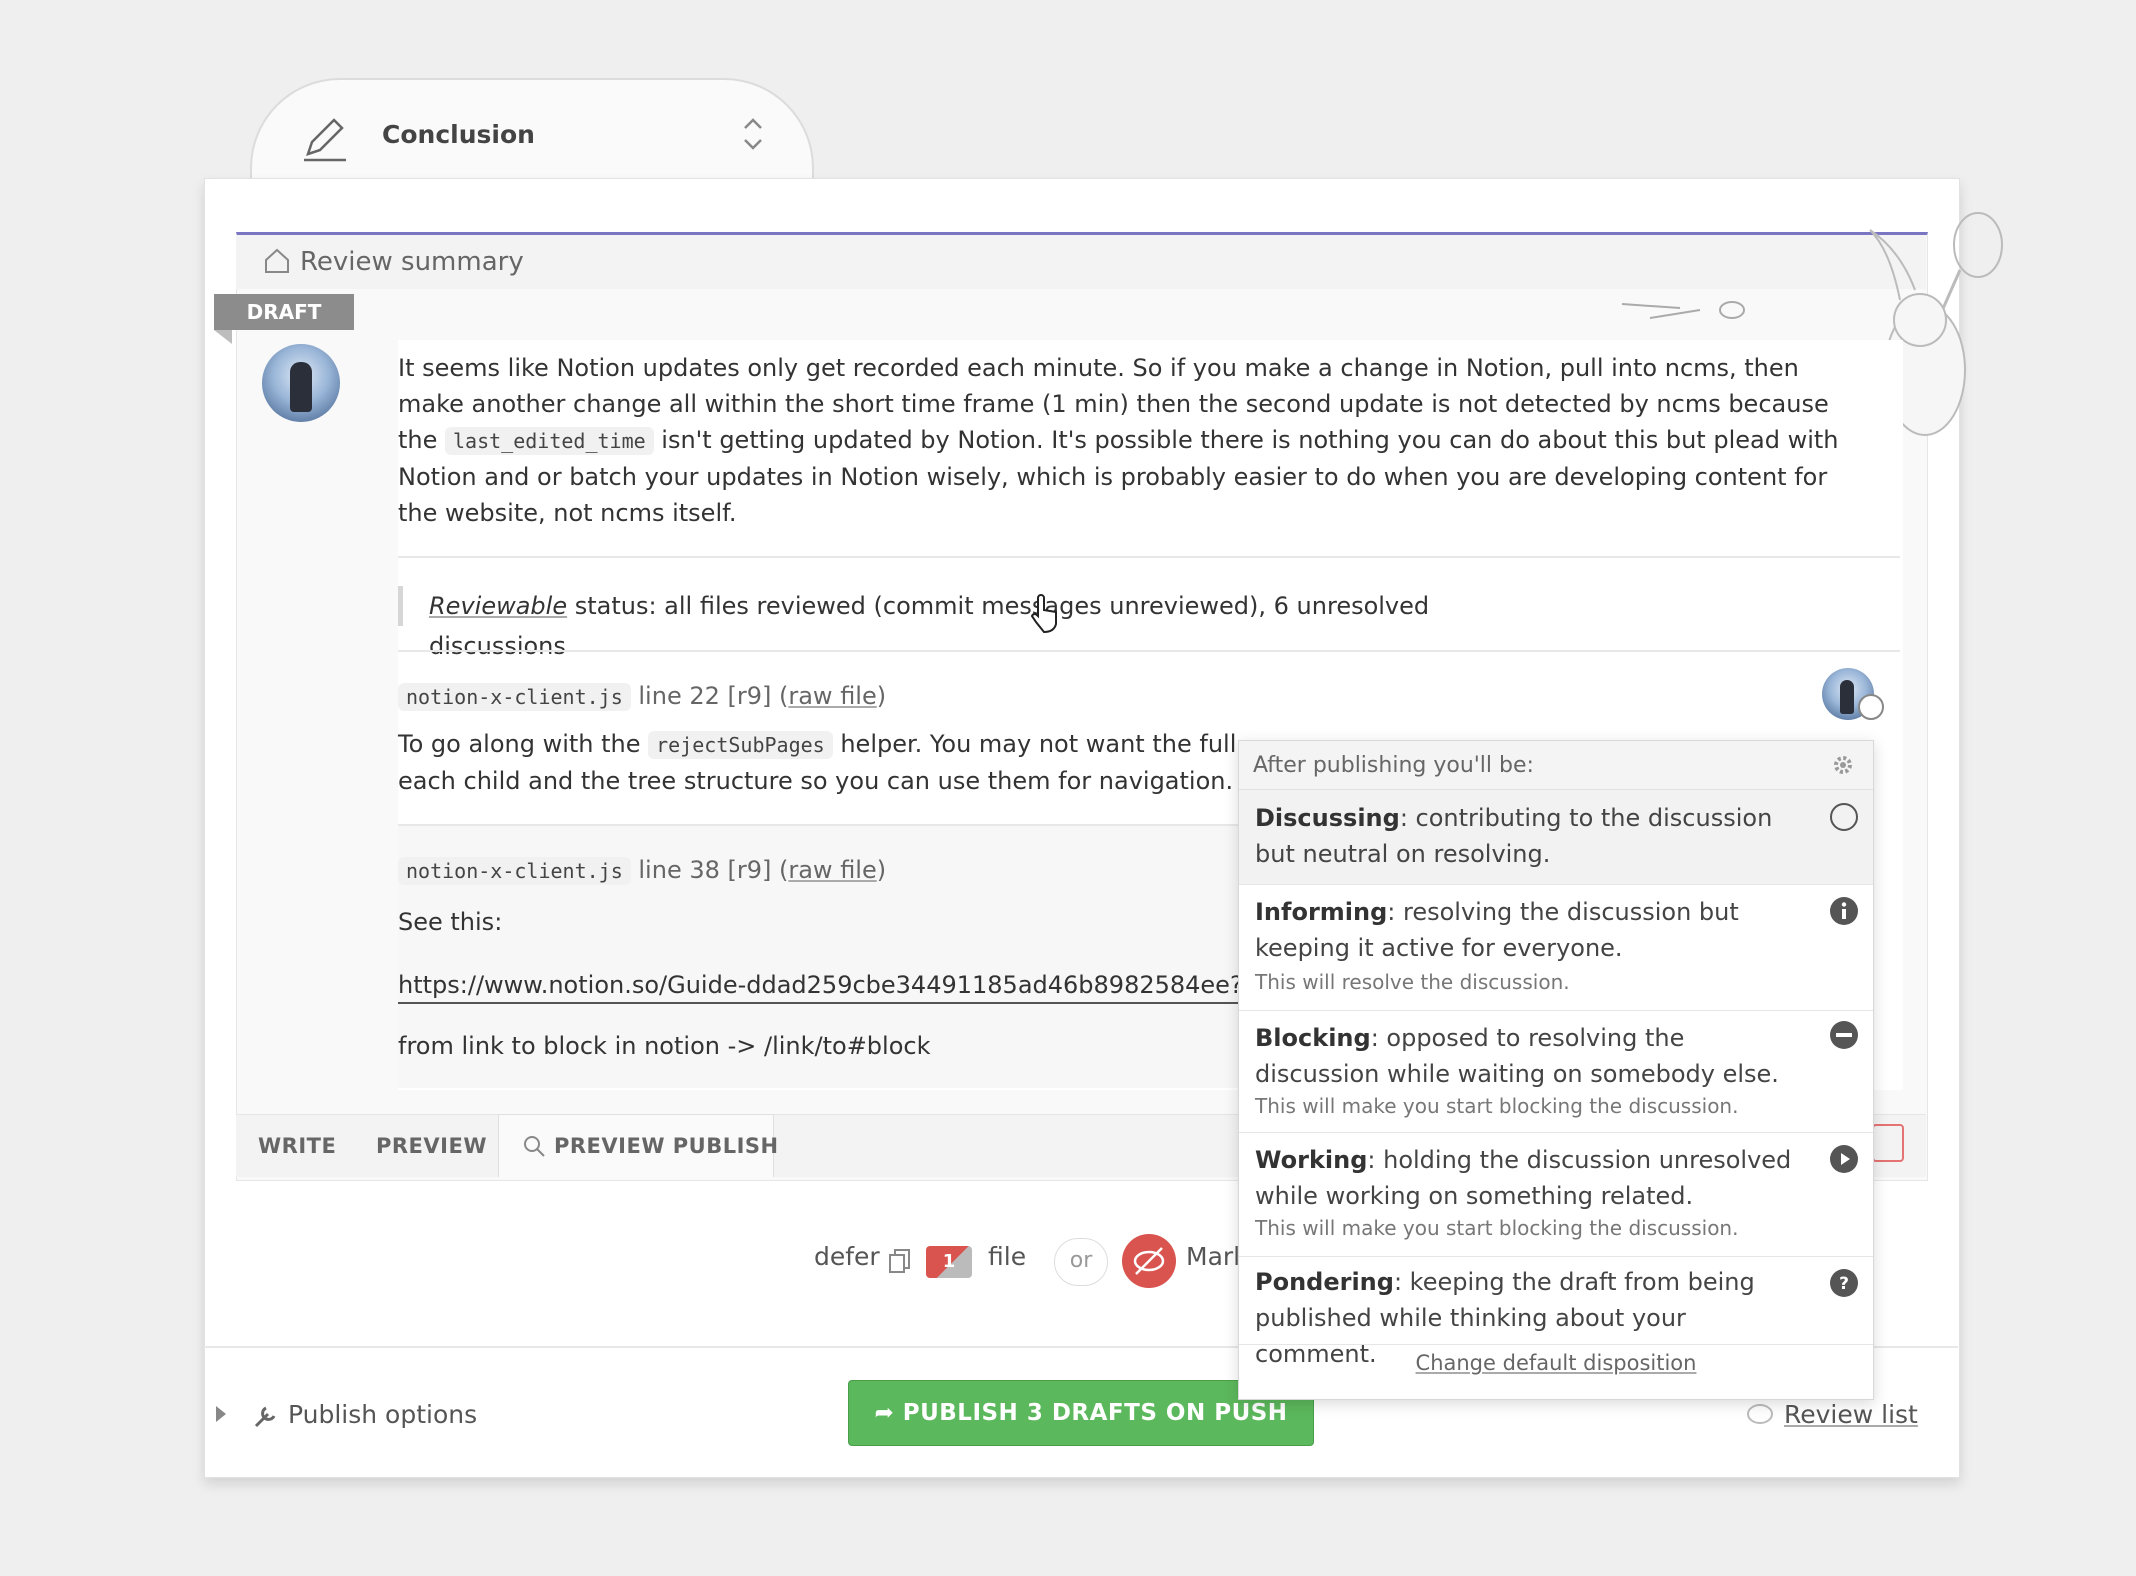  What do you see at coordinates (1081, 1262) in the screenshot?
I see `or-separator: or` at bounding box center [1081, 1262].